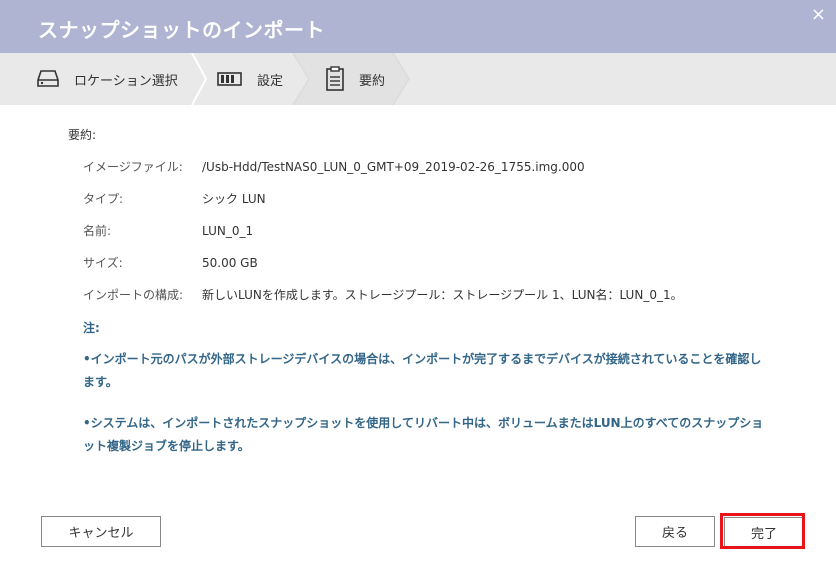 The height and width of the screenshot is (569, 836). What do you see at coordinates (133, 167) in the screenshot?
I see `summary-key: イメージファイル:` at bounding box center [133, 167].